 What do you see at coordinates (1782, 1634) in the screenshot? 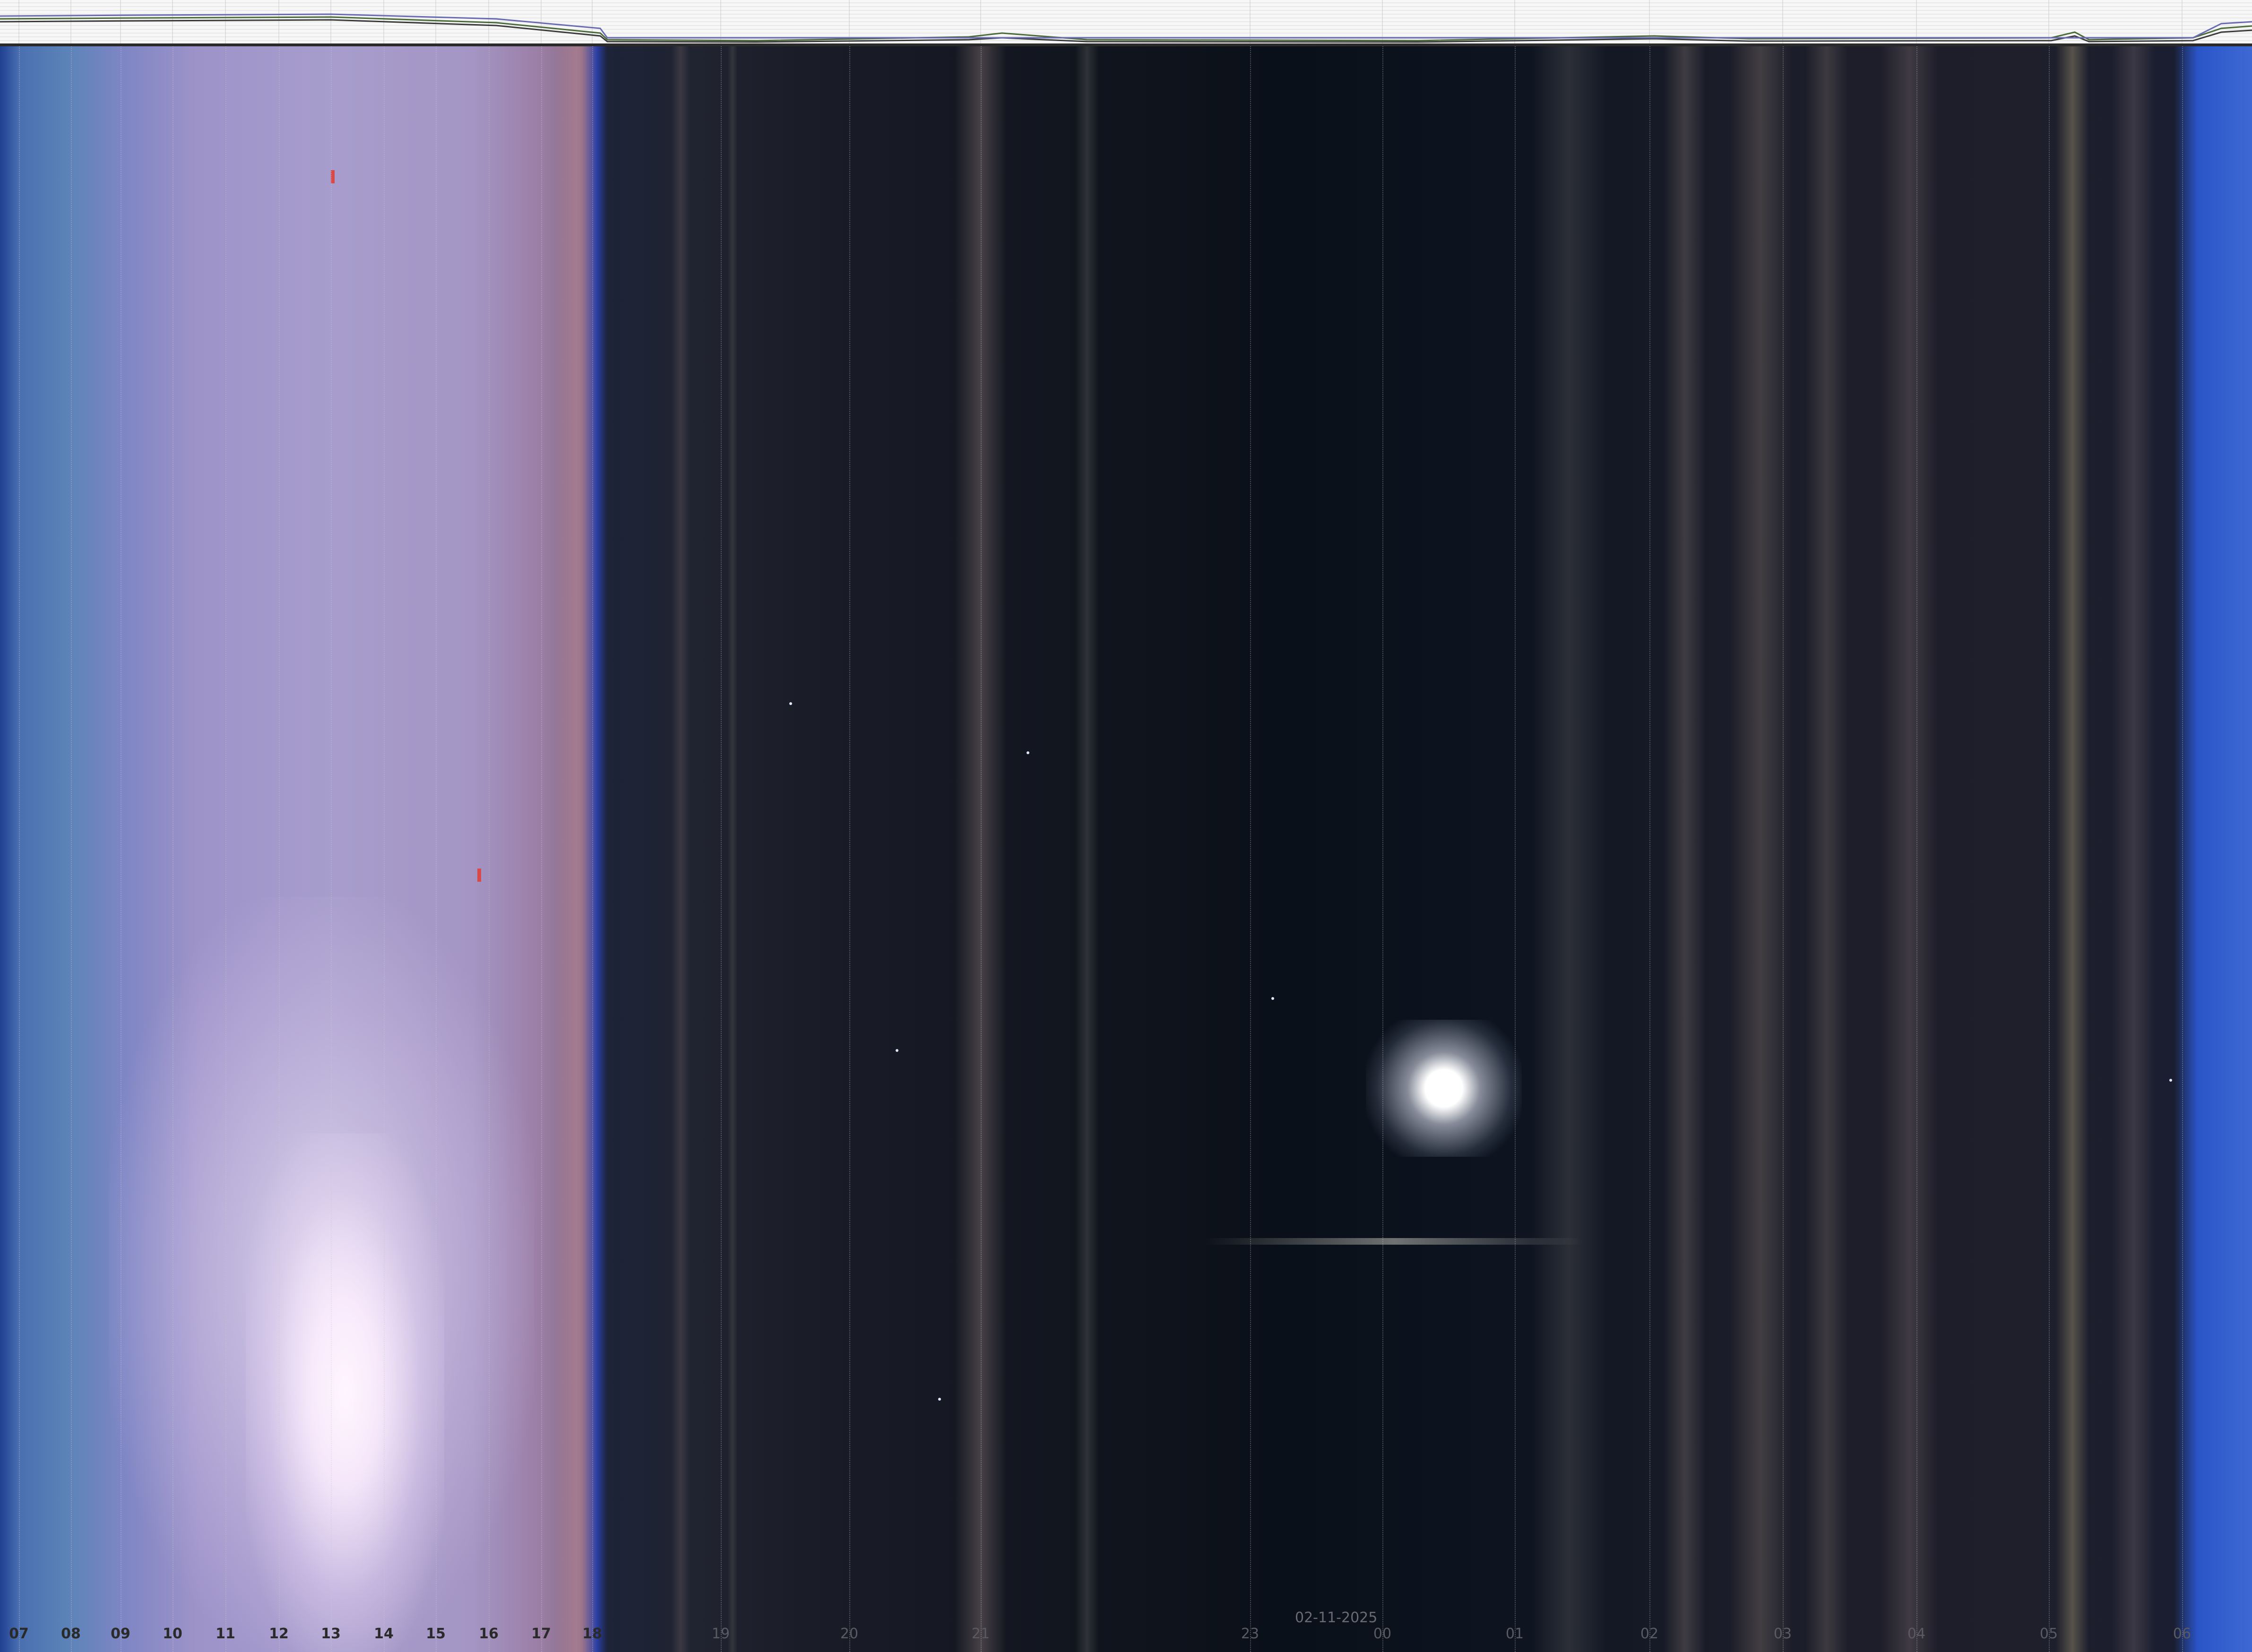
I see `hour-tick-label: 03` at bounding box center [1782, 1634].